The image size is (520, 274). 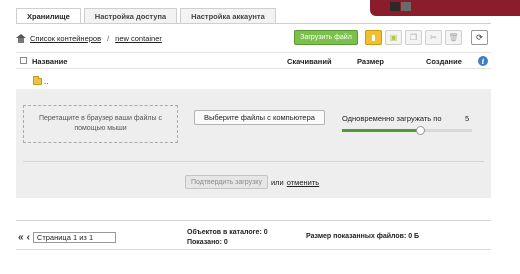 I want to click on choose-files-button: Выберите файлы с компьютера, so click(x=259, y=117).